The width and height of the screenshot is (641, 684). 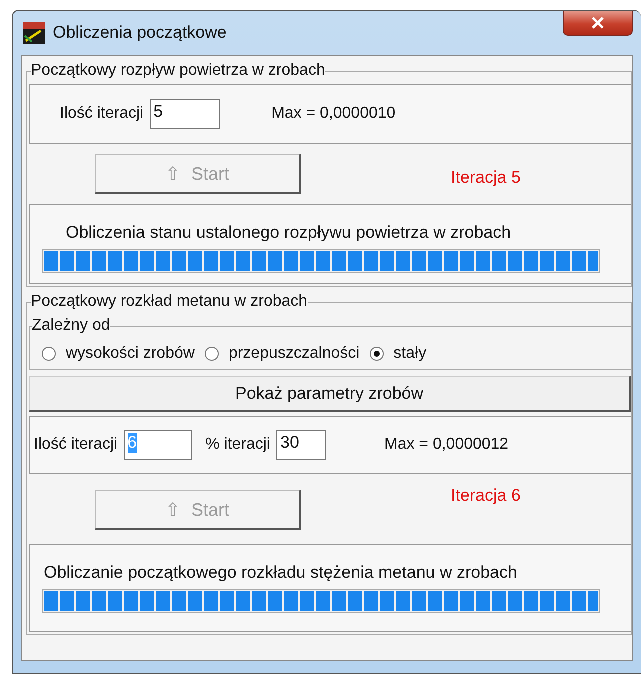 What do you see at coordinates (238, 445) in the screenshot?
I see `percent-label: % iteracji` at bounding box center [238, 445].